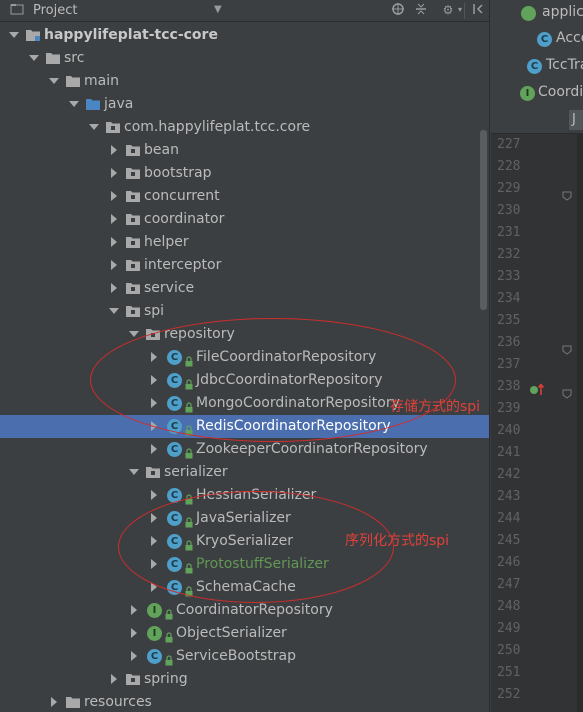 This screenshot has width=583, height=712. Describe the element at coordinates (166, 242) in the screenshot. I see `tree-item-label: helper` at that location.